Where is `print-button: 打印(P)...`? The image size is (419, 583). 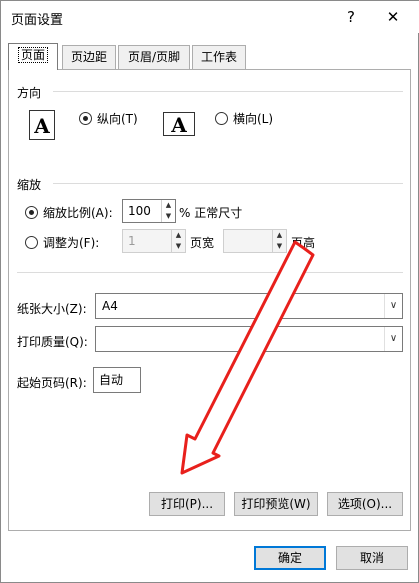 print-button: 打印(P)... is located at coordinates (187, 504).